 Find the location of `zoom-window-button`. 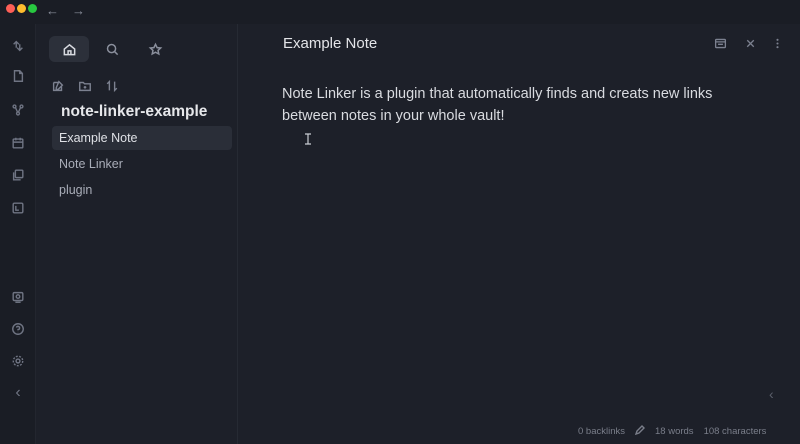

zoom-window-button is located at coordinates (32, 8).